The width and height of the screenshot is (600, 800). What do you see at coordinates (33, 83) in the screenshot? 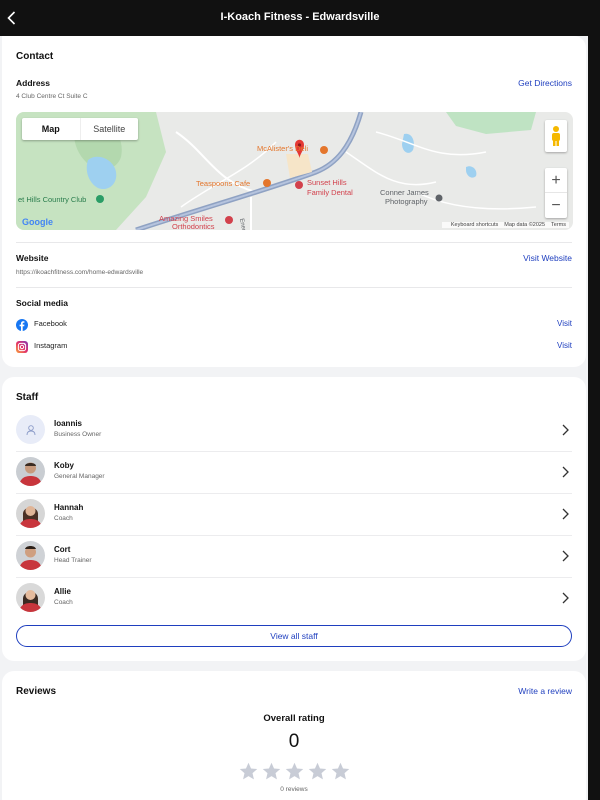
I see `address-label: Address` at bounding box center [33, 83].